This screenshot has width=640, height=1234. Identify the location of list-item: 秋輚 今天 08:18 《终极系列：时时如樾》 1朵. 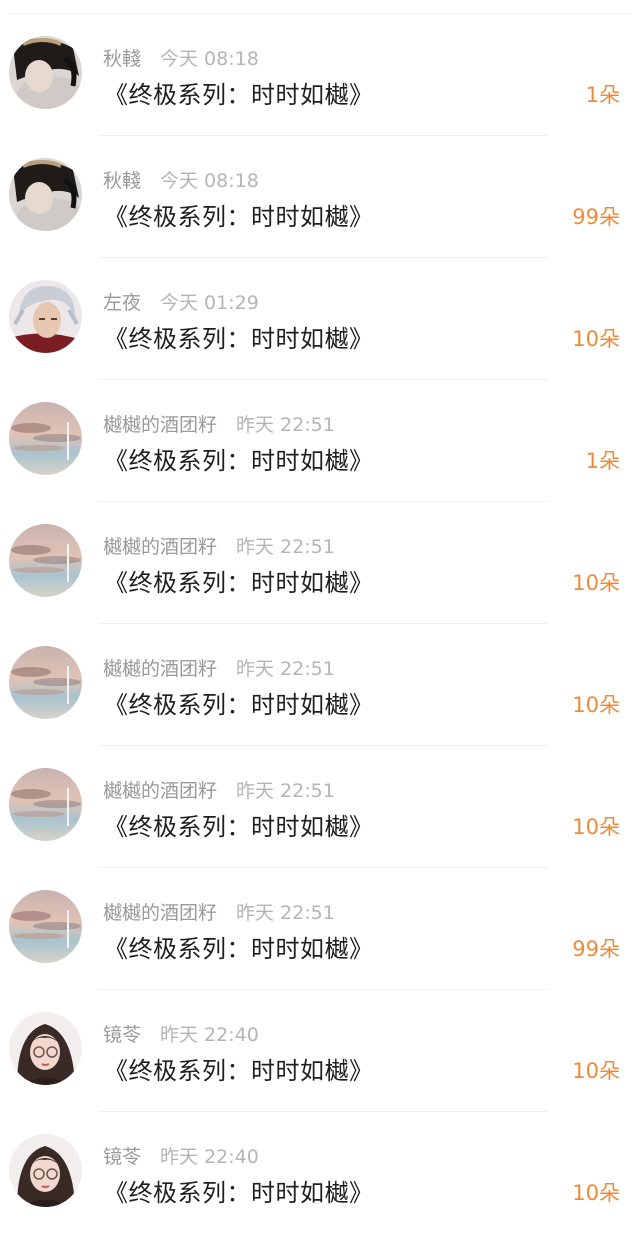
(320, 75).